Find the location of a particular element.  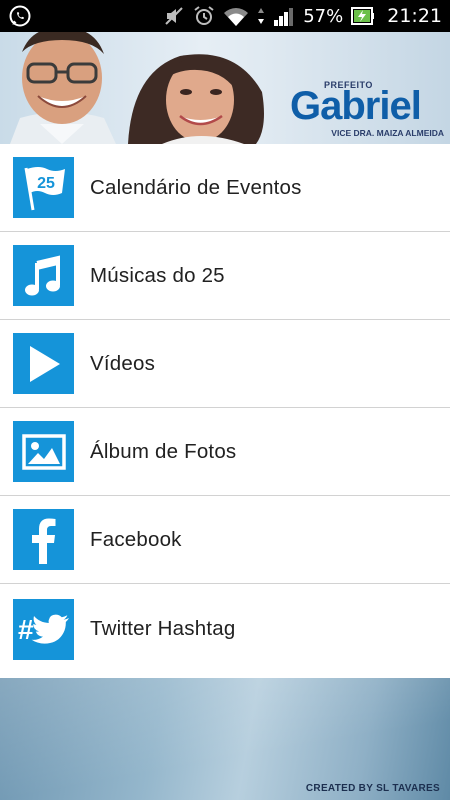

wifi-icon is located at coordinates (236, 16).